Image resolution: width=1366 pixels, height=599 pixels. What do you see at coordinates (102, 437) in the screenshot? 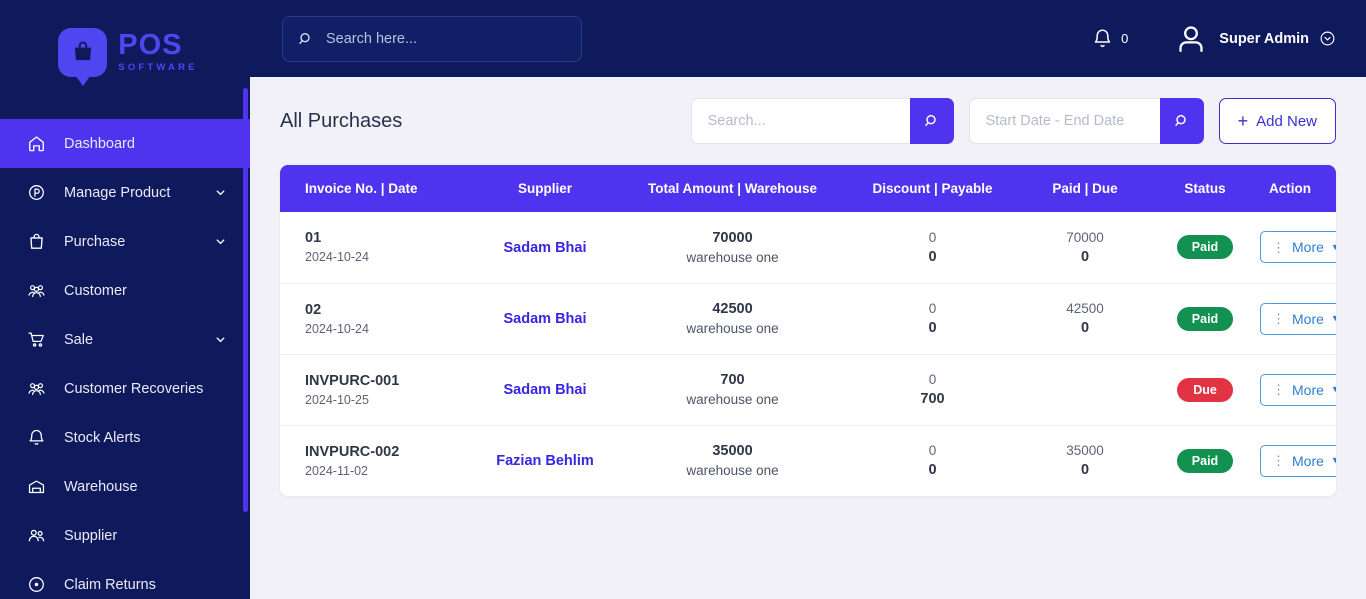
I see `sidebar-item-label: Stock Alerts` at bounding box center [102, 437].